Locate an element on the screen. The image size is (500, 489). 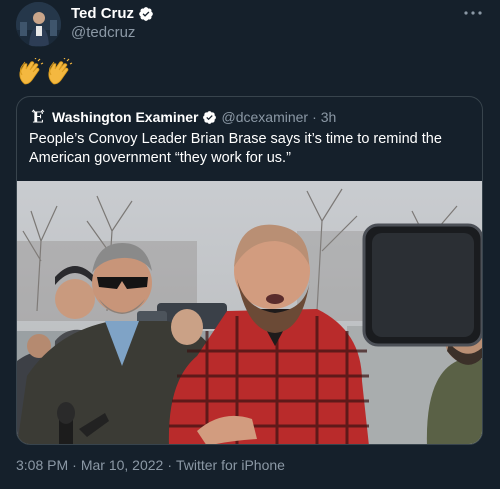
more-options-button is located at coordinates (473, 13).